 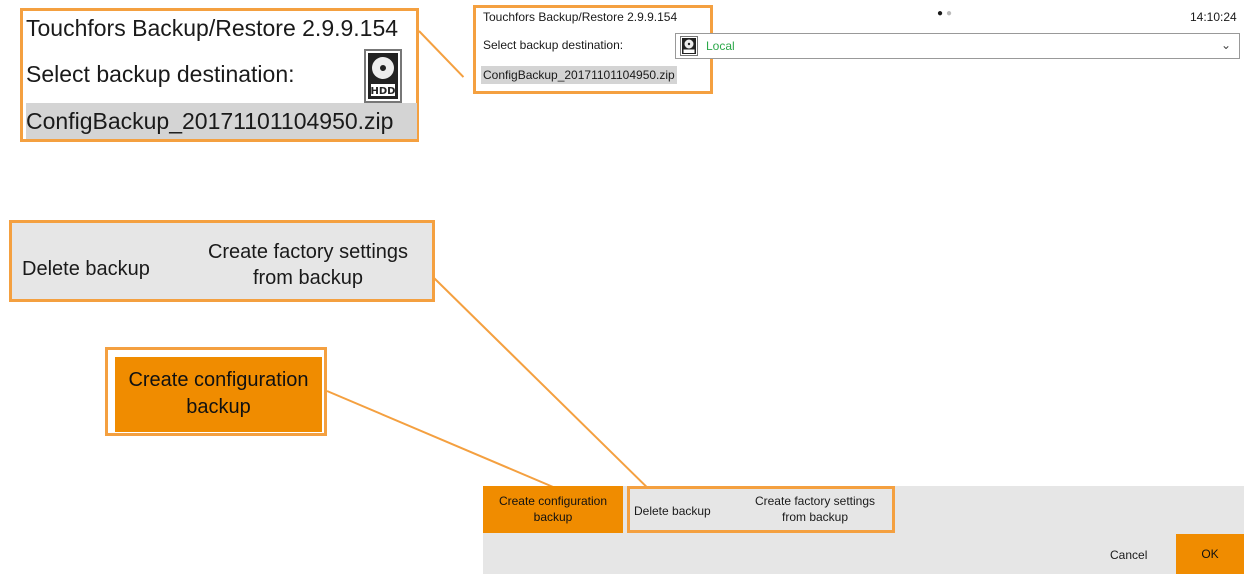 What do you see at coordinates (815, 517) in the screenshot?
I see `create-factory-line2: from backup` at bounding box center [815, 517].